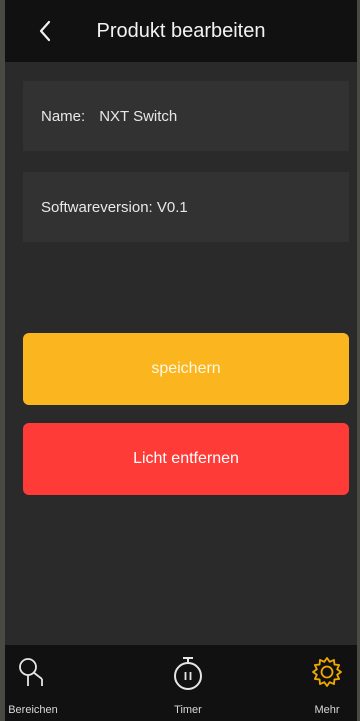 The width and height of the screenshot is (360, 721). What do you see at coordinates (186, 369) in the screenshot?
I see `save-button: speichern` at bounding box center [186, 369].